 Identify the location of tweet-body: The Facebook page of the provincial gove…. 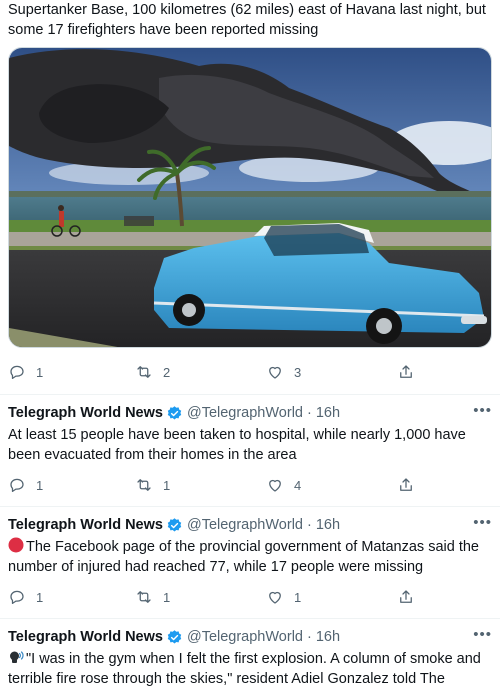
(251, 557).